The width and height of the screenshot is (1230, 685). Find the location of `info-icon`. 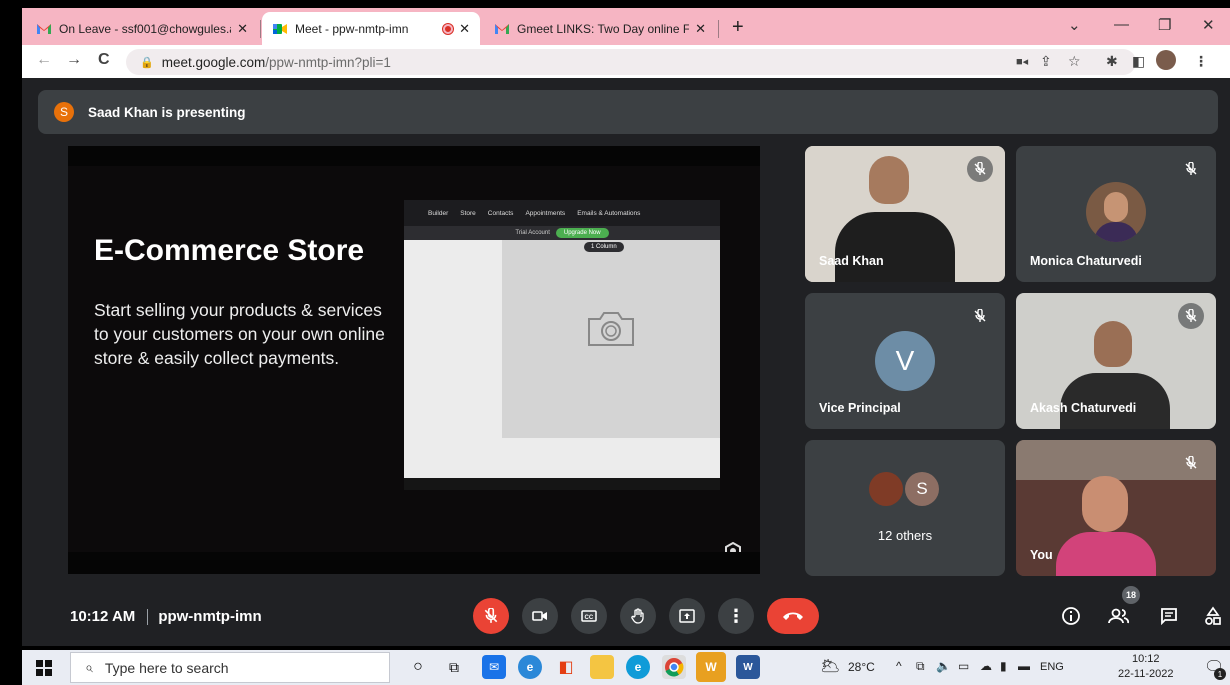

info-icon is located at coordinates (1071, 616).